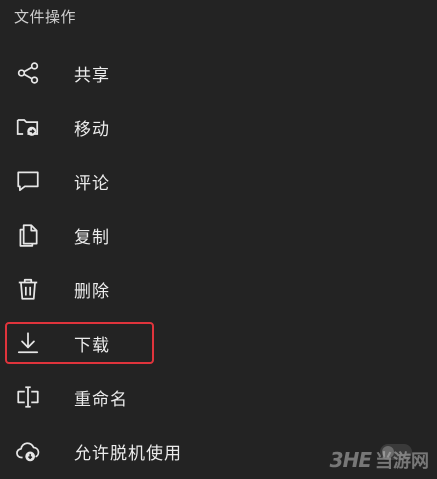 The width and height of the screenshot is (437, 479). I want to click on menu-item-label: 允许脱机使用, so click(128, 453).